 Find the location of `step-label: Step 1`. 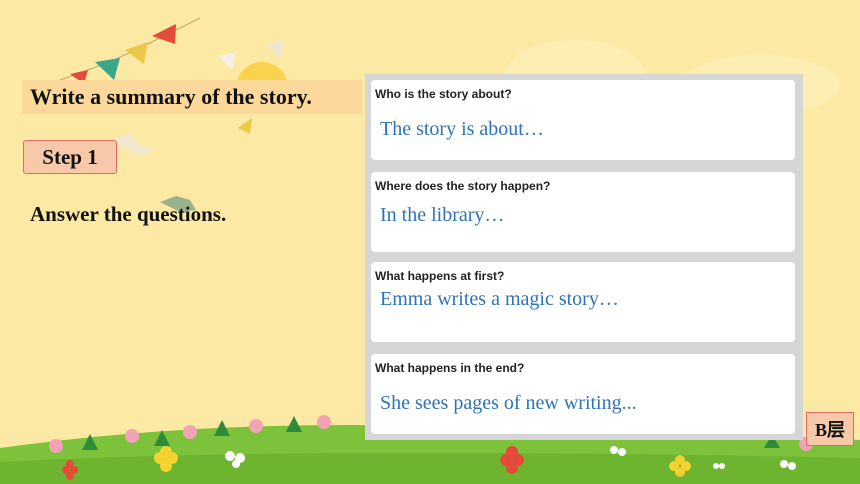

step-label: Step 1 is located at coordinates (70, 156).